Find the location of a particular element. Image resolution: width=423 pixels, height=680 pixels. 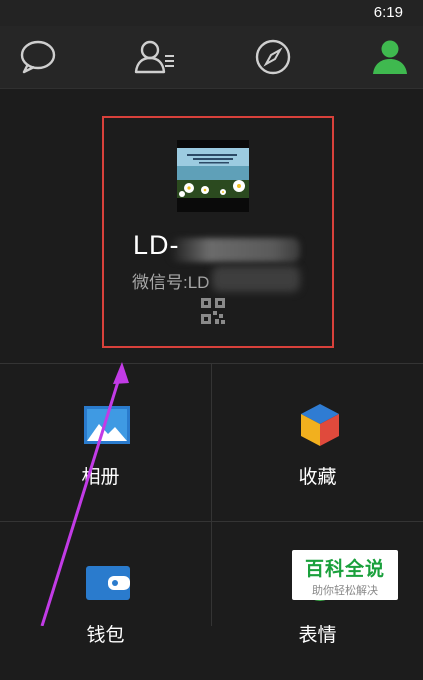

watermark-logo: 百科全说 助你轻松解决 is located at coordinates (345, 575).